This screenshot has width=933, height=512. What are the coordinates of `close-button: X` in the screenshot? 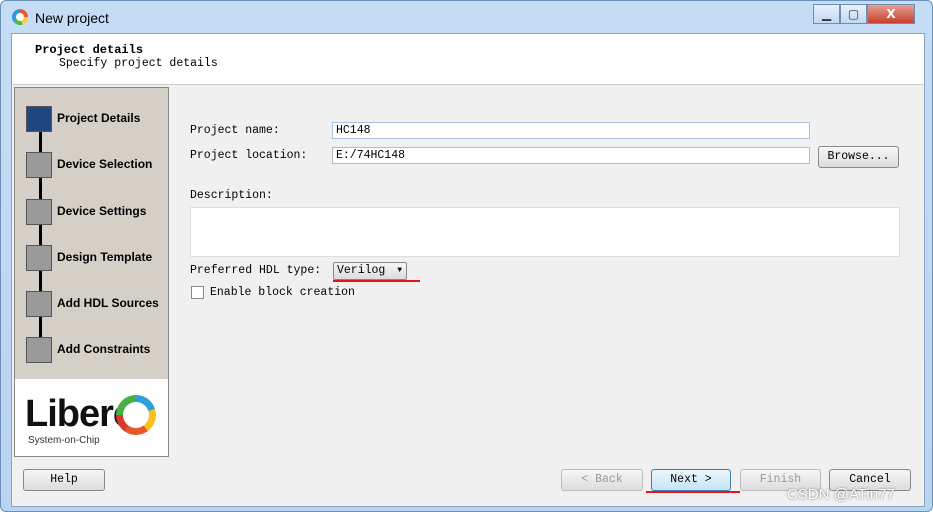 It's located at (891, 14).